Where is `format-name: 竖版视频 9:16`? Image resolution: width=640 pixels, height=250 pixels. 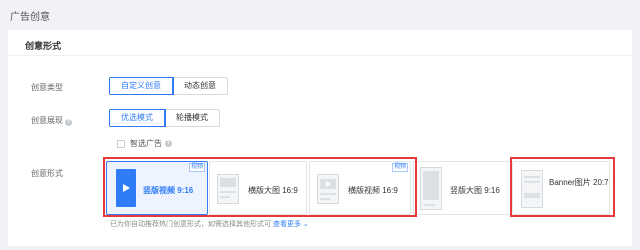 format-name: 竖版视频 9:16 is located at coordinates (168, 190).